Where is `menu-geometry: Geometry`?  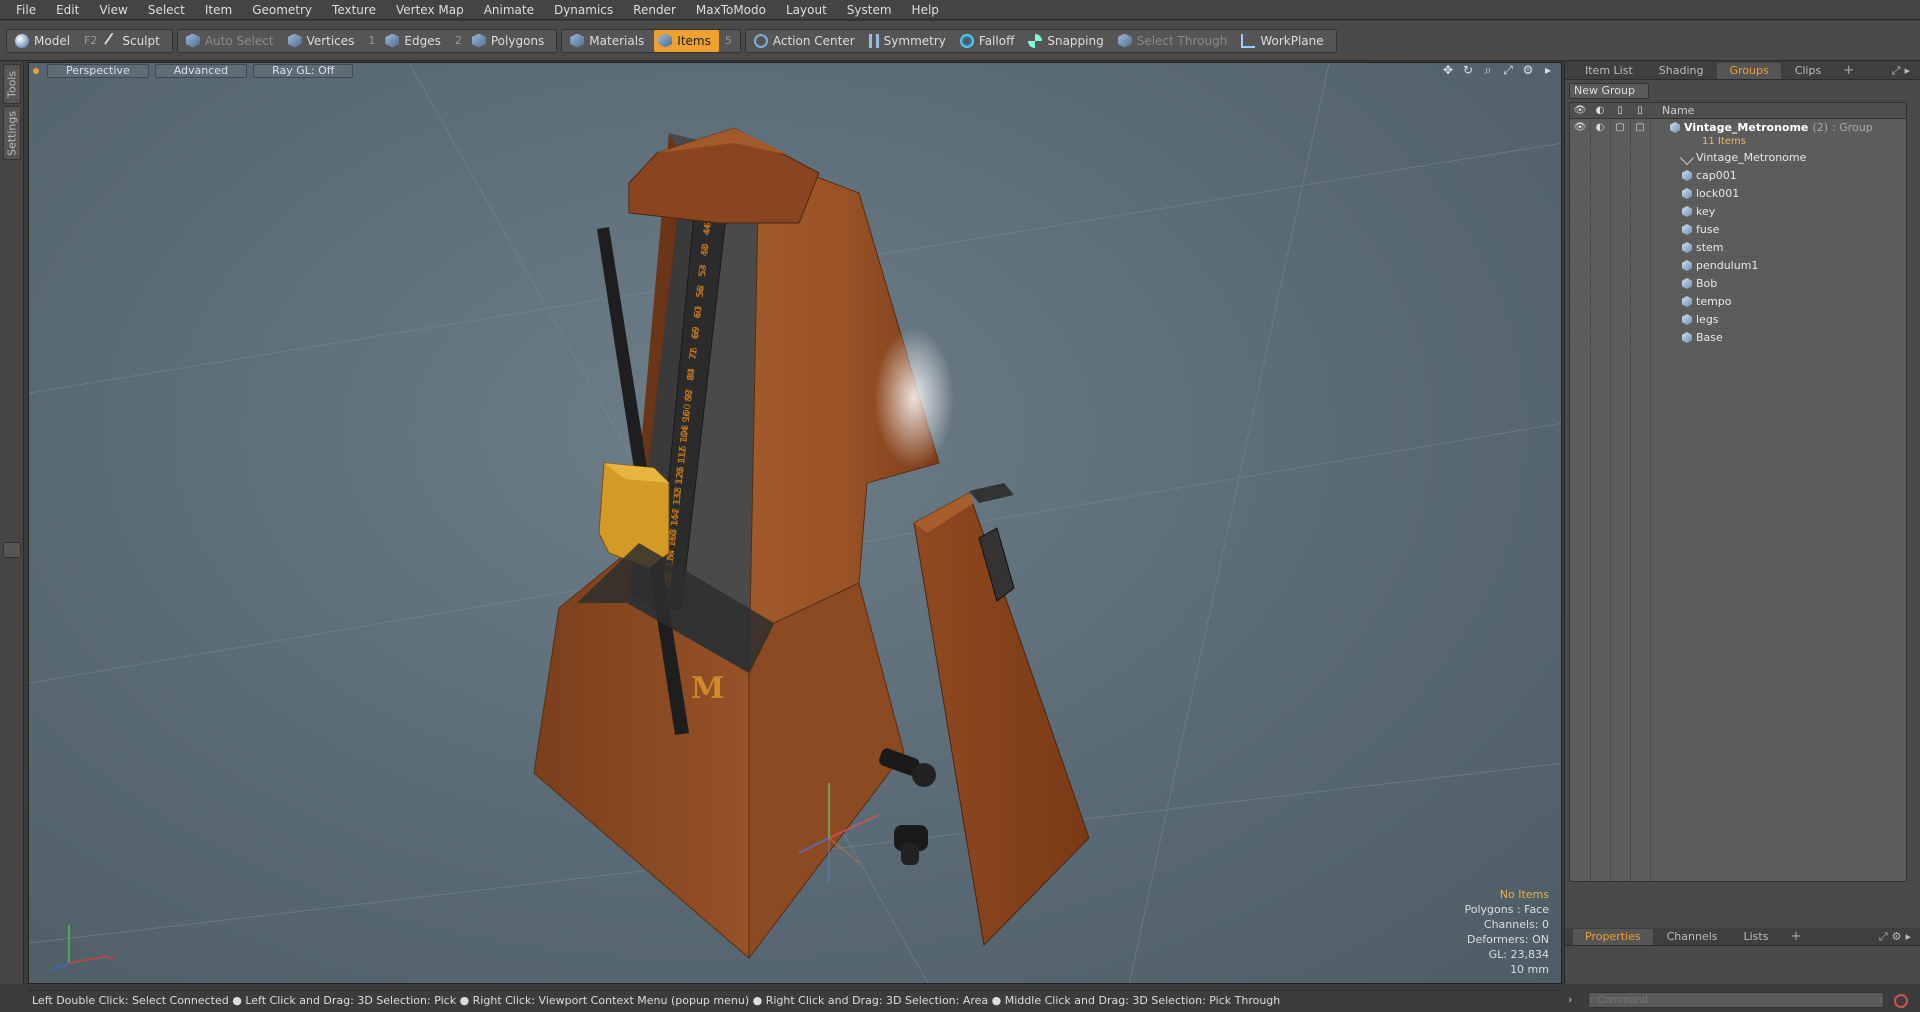 menu-geometry: Geometry is located at coordinates (282, 10).